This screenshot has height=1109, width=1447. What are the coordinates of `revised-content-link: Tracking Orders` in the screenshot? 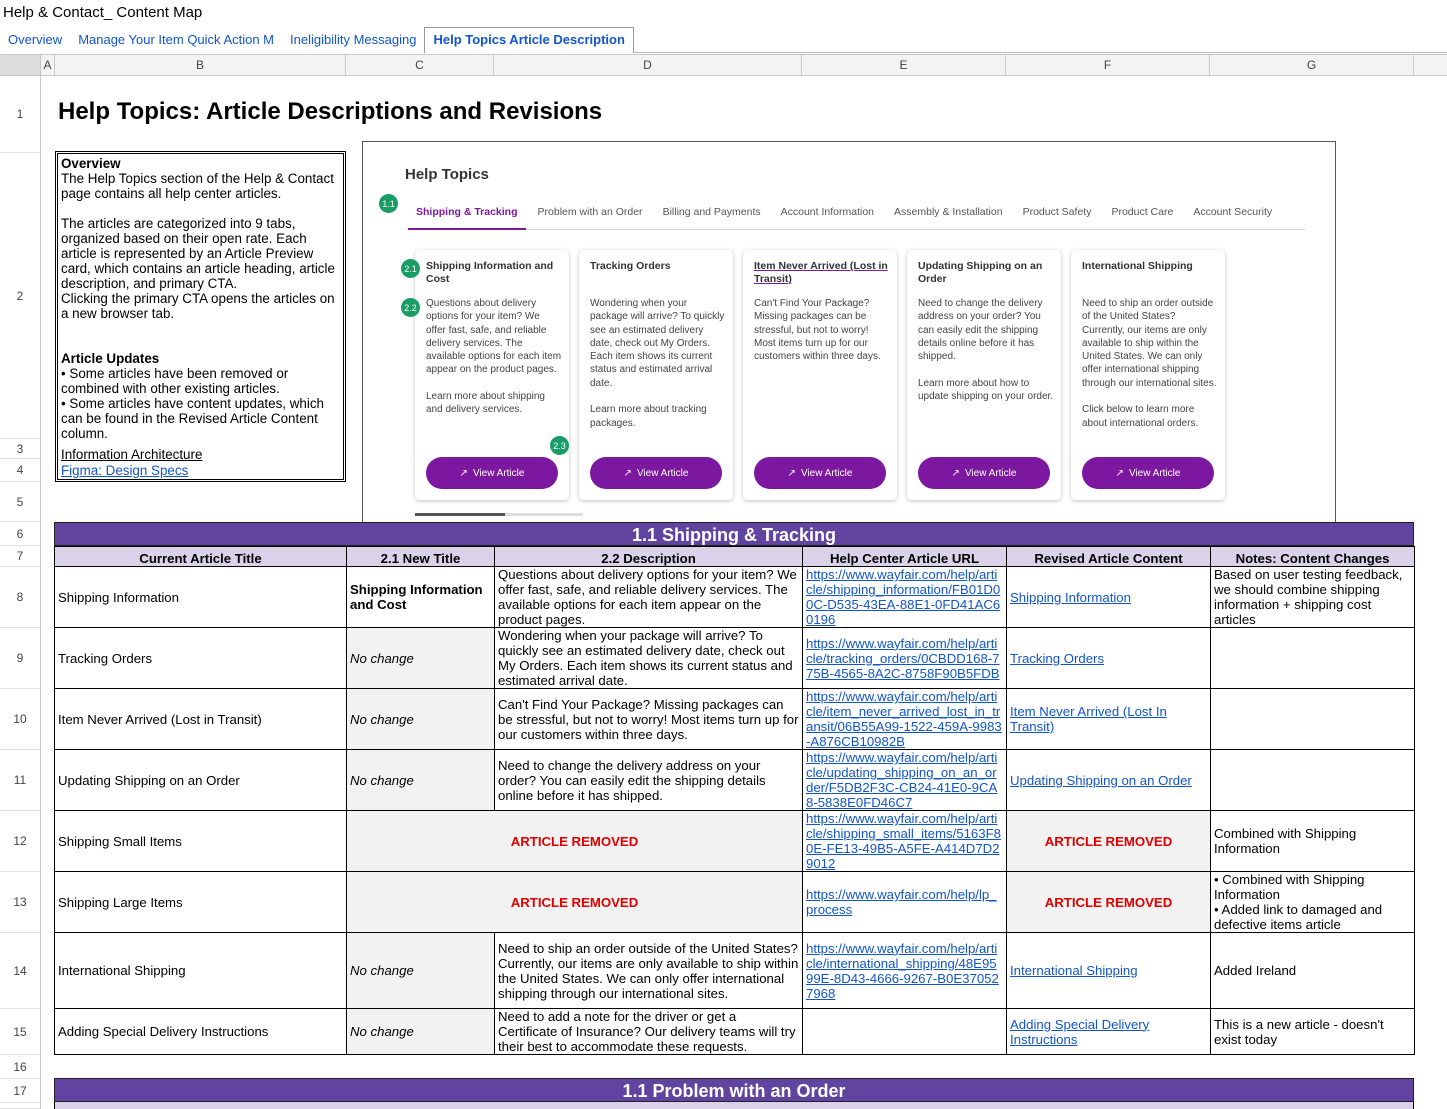 It's located at (1057, 658).